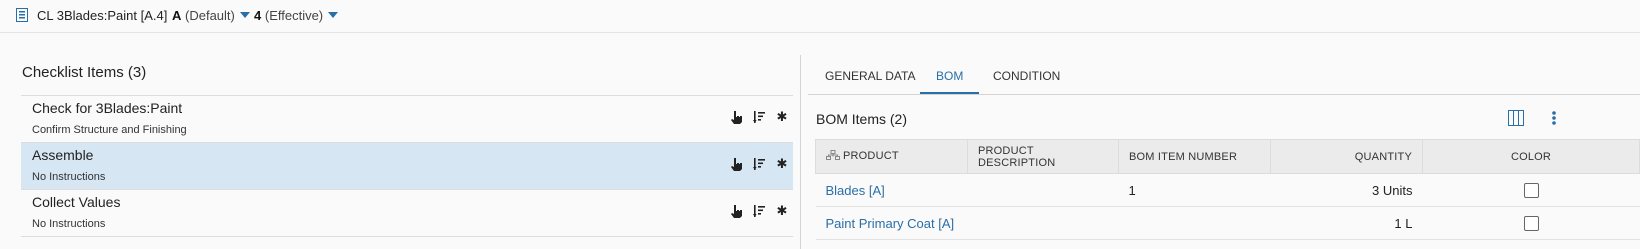  I want to click on bom-item-number-cell: 1, so click(1194, 190).